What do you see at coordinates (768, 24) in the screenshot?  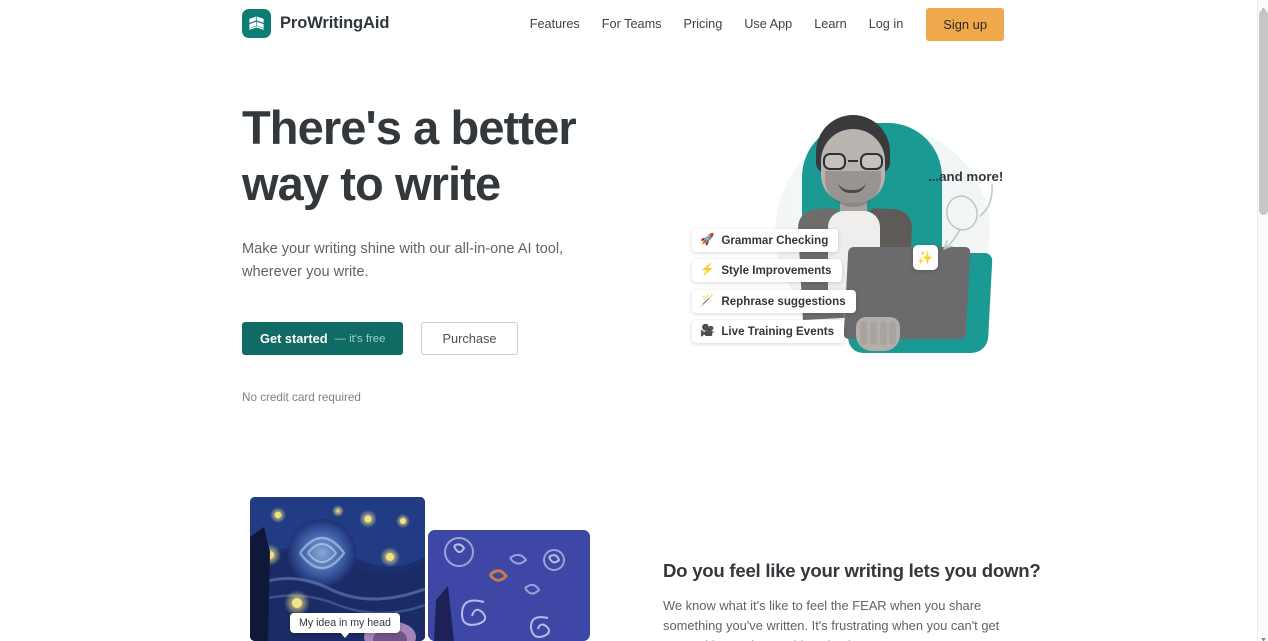 I see `nav-use-app: Use App` at bounding box center [768, 24].